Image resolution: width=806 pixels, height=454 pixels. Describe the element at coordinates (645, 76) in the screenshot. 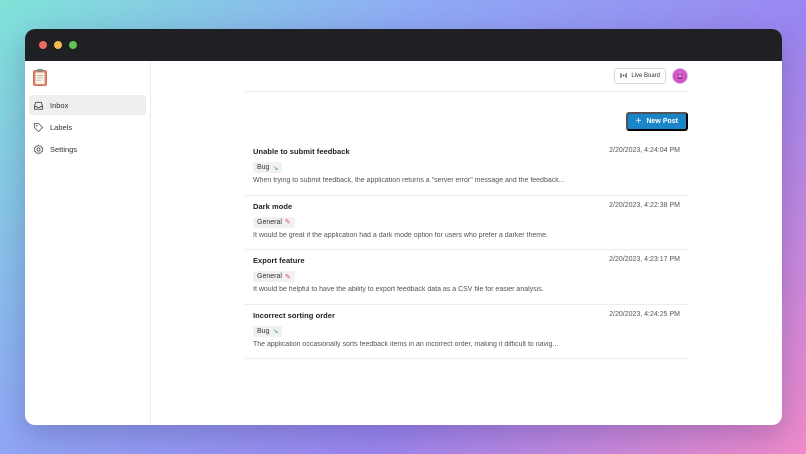

I see `live-board-label: Live Board` at that location.